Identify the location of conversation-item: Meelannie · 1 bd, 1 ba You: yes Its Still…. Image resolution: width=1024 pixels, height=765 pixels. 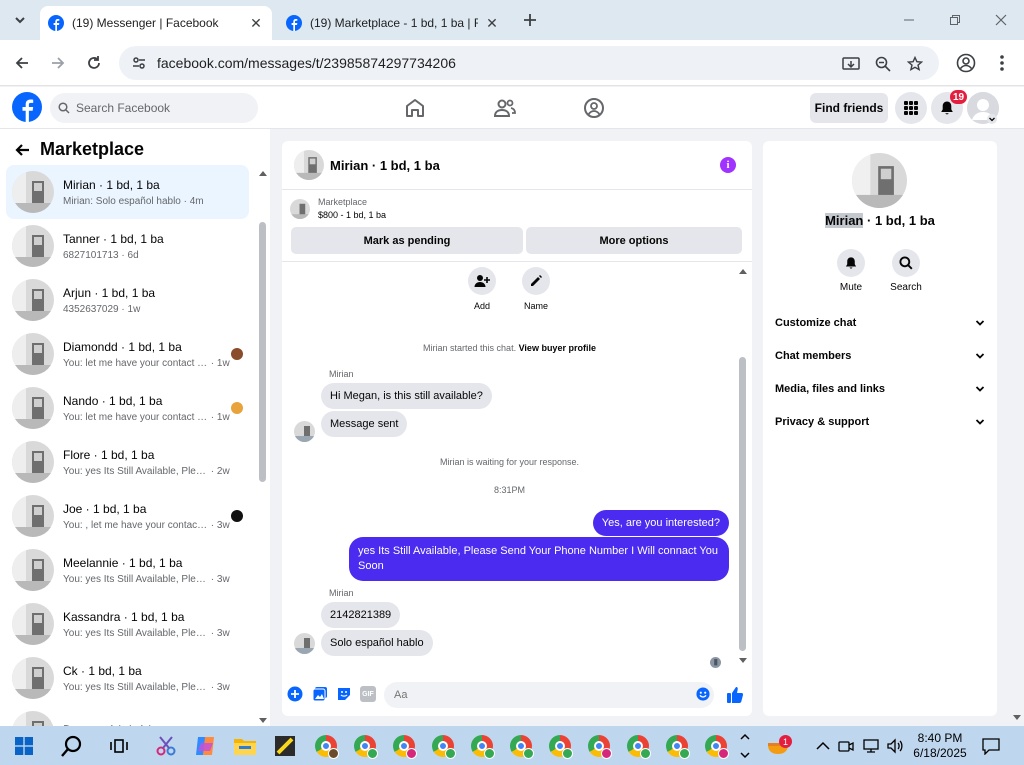
(127, 570).